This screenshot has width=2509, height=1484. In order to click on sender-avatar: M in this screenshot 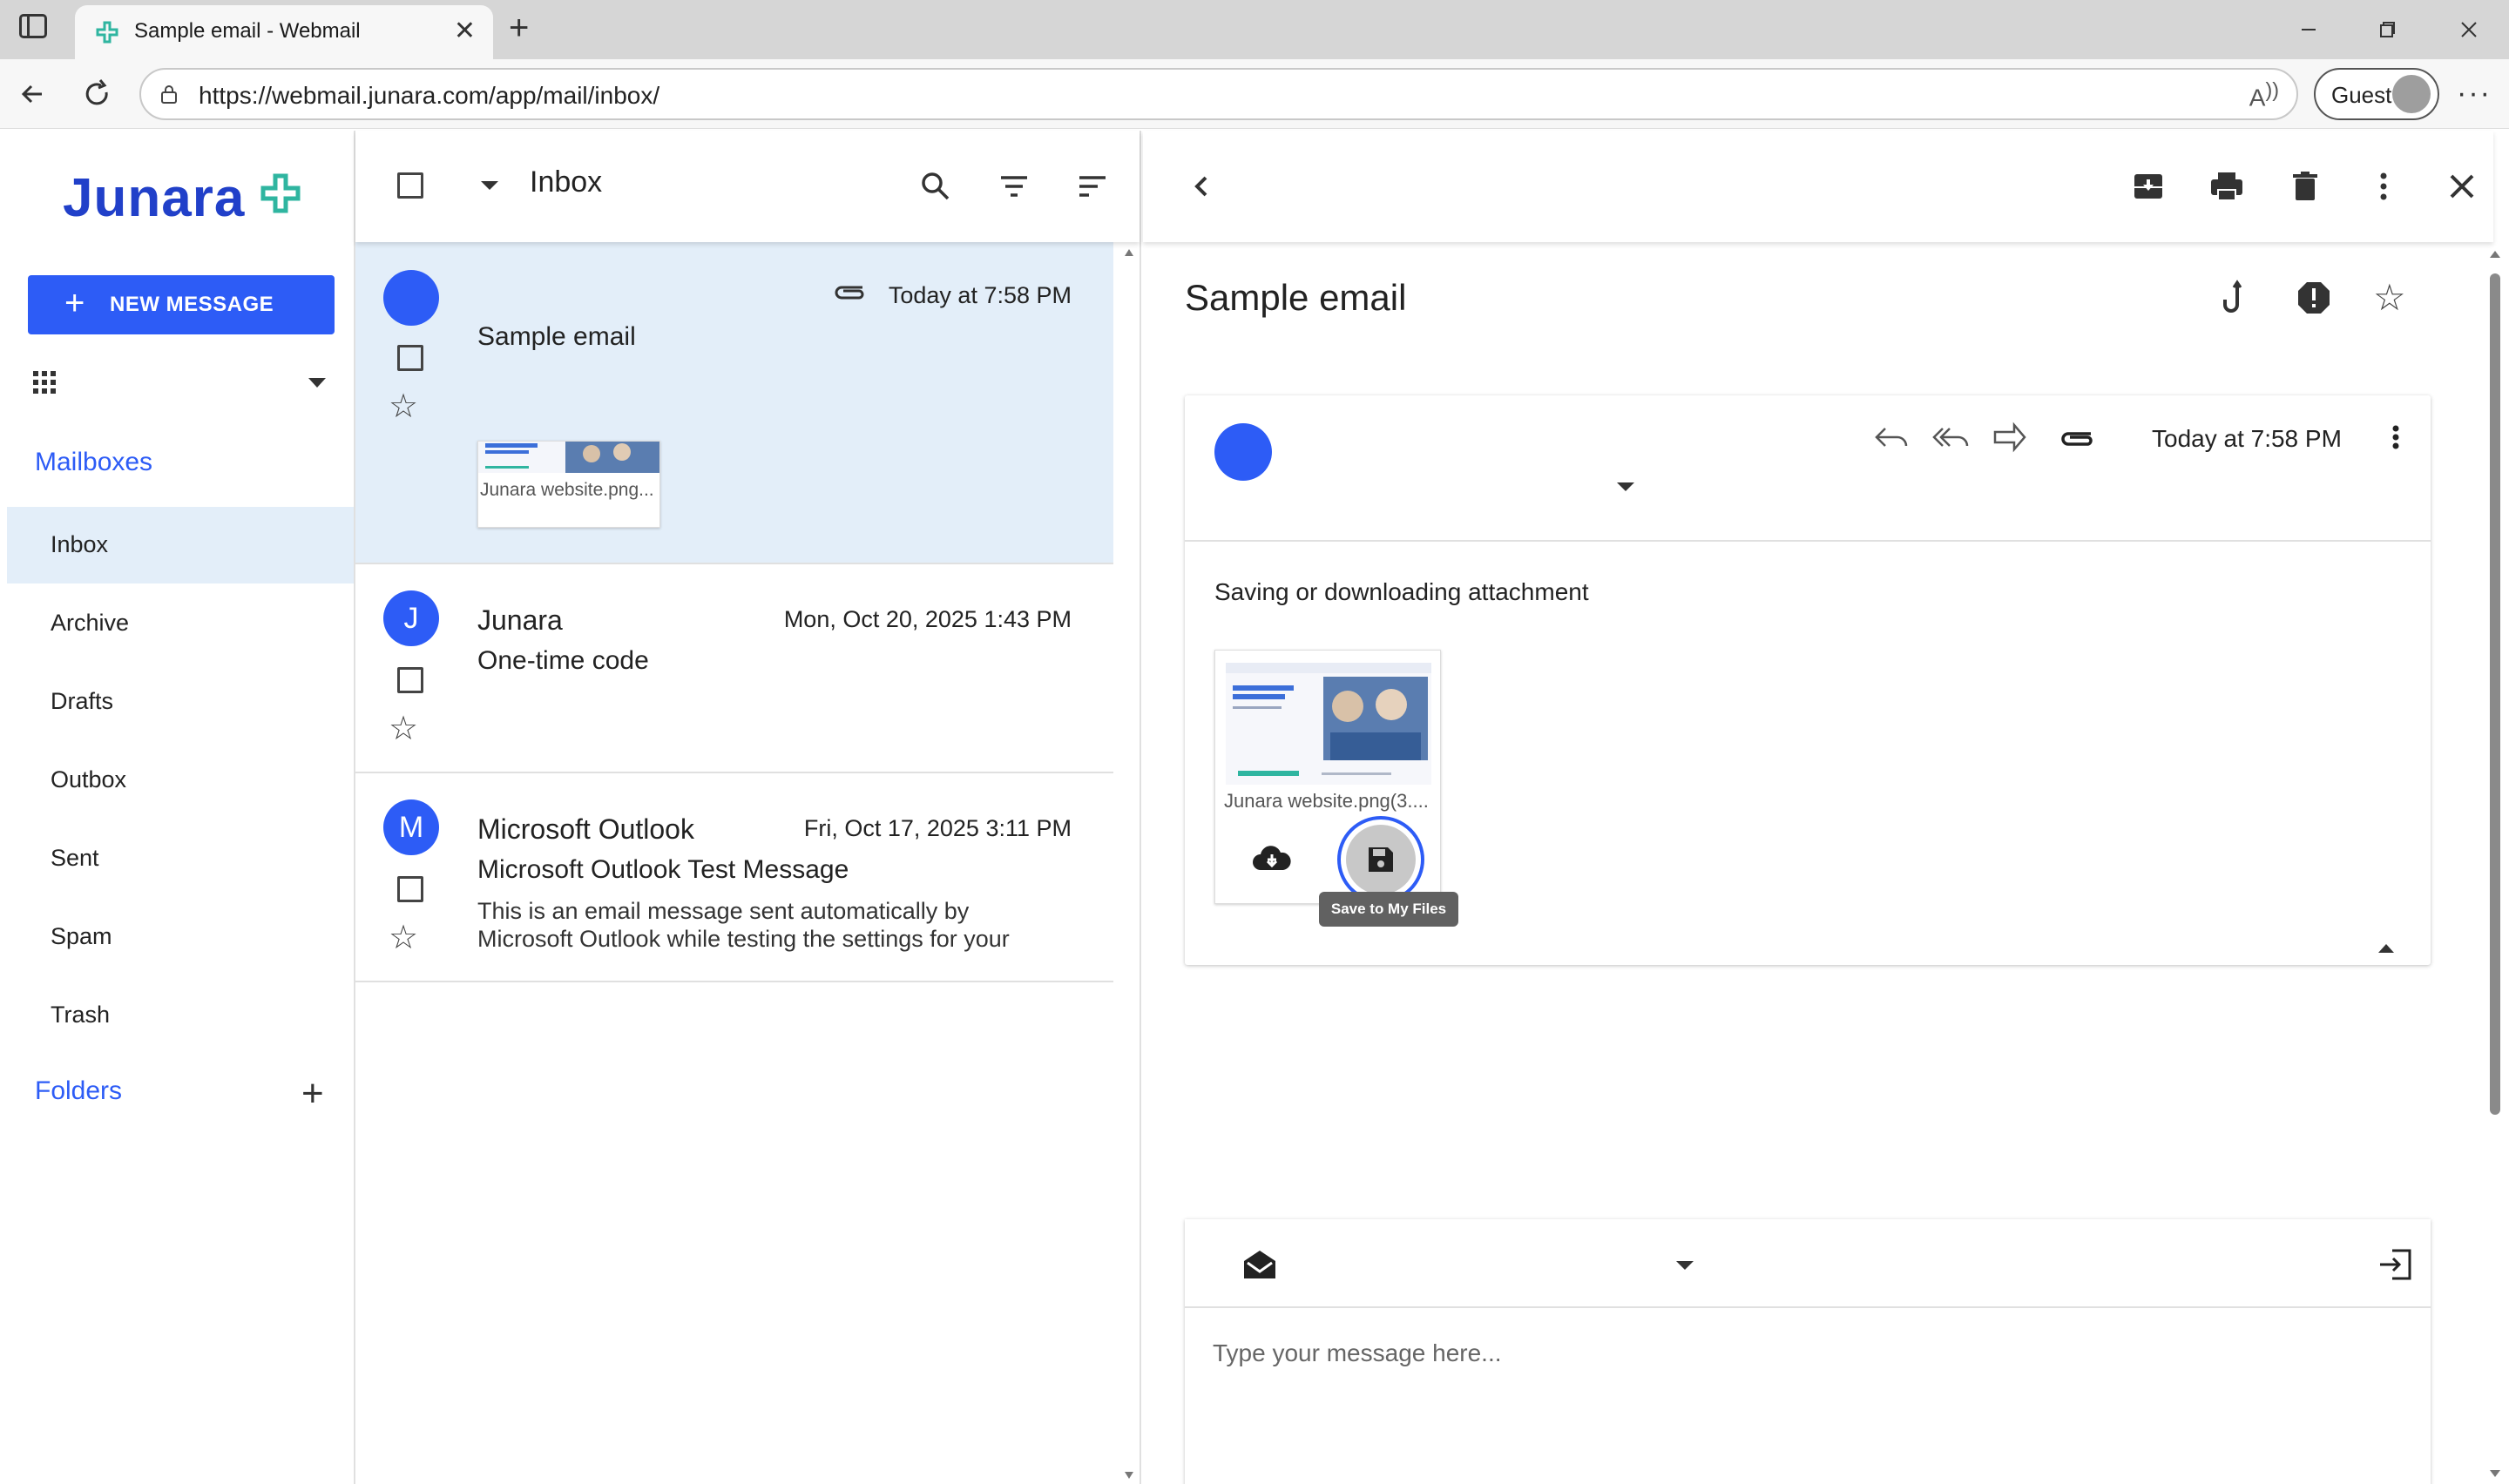, I will do `click(411, 827)`.